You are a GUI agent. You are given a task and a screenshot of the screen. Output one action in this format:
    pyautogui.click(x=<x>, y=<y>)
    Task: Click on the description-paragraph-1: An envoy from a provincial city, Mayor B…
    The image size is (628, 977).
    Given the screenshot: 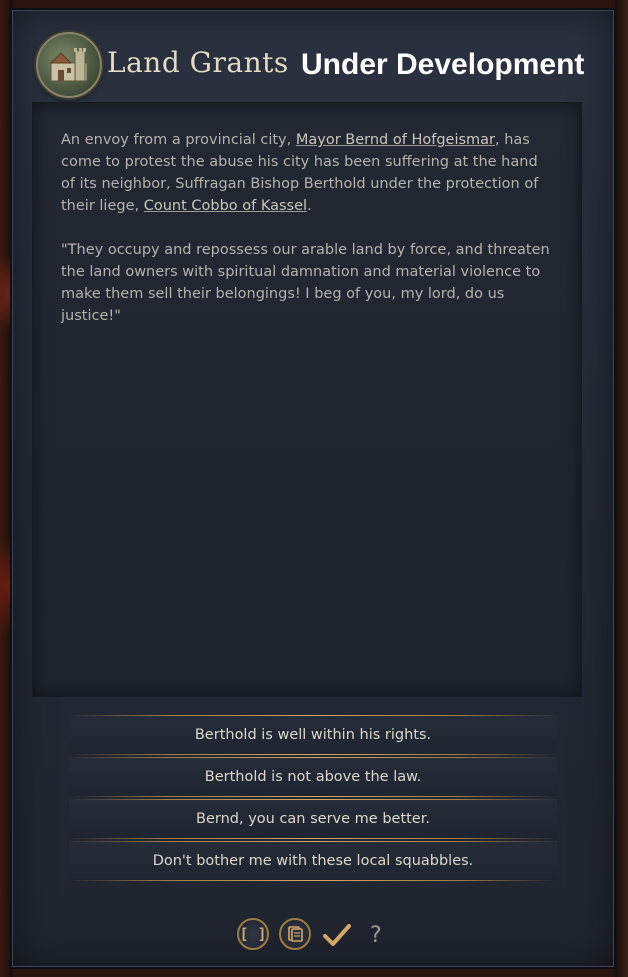 What is the action you would take?
    pyautogui.click(x=307, y=173)
    